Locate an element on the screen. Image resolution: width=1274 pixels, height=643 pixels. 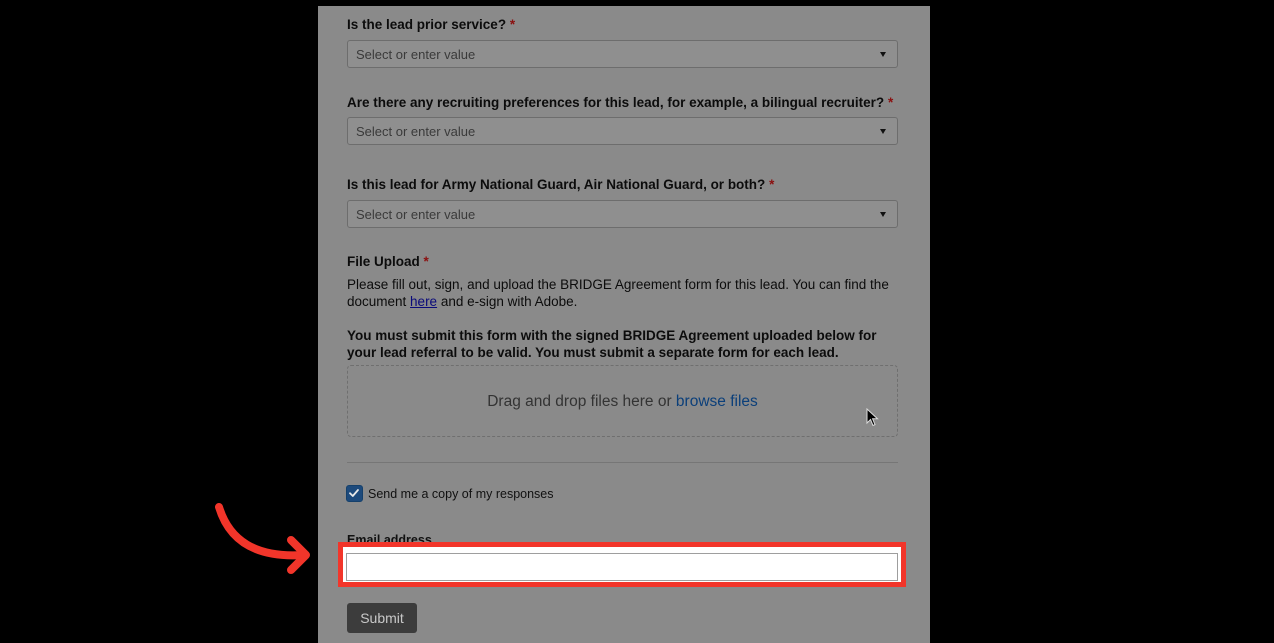
document-link: here is located at coordinates (423, 301).